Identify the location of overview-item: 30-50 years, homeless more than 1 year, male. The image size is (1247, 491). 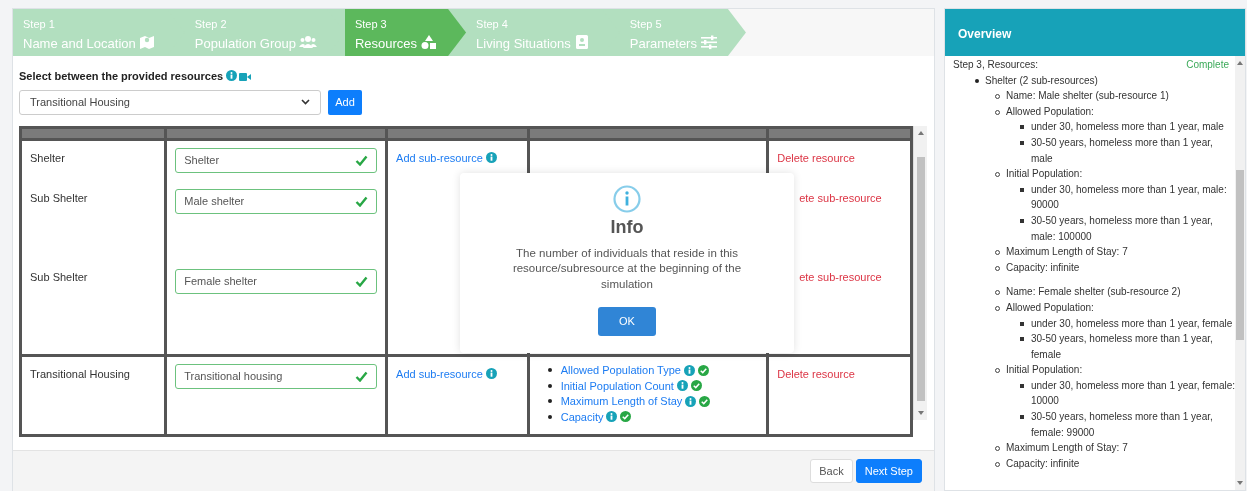
(1122, 150).